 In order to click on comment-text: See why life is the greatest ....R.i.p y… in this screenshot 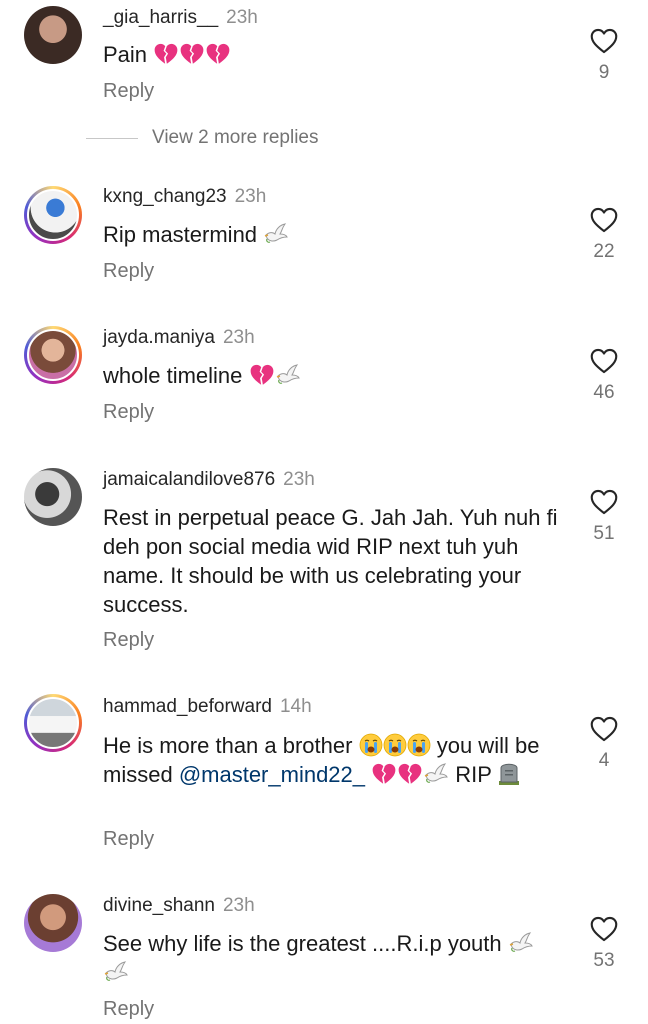, I will do `click(302, 943)`.